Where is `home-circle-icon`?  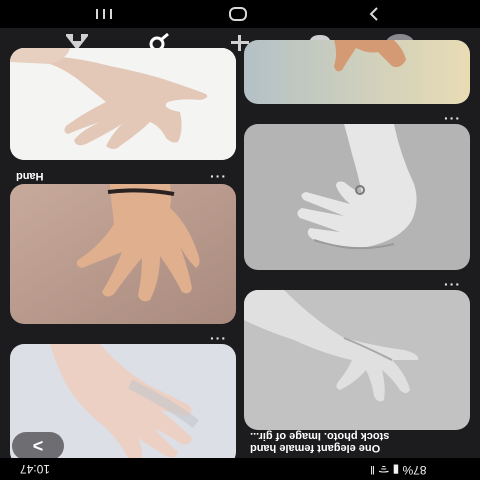 home-circle-icon is located at coordinates (238, 14).